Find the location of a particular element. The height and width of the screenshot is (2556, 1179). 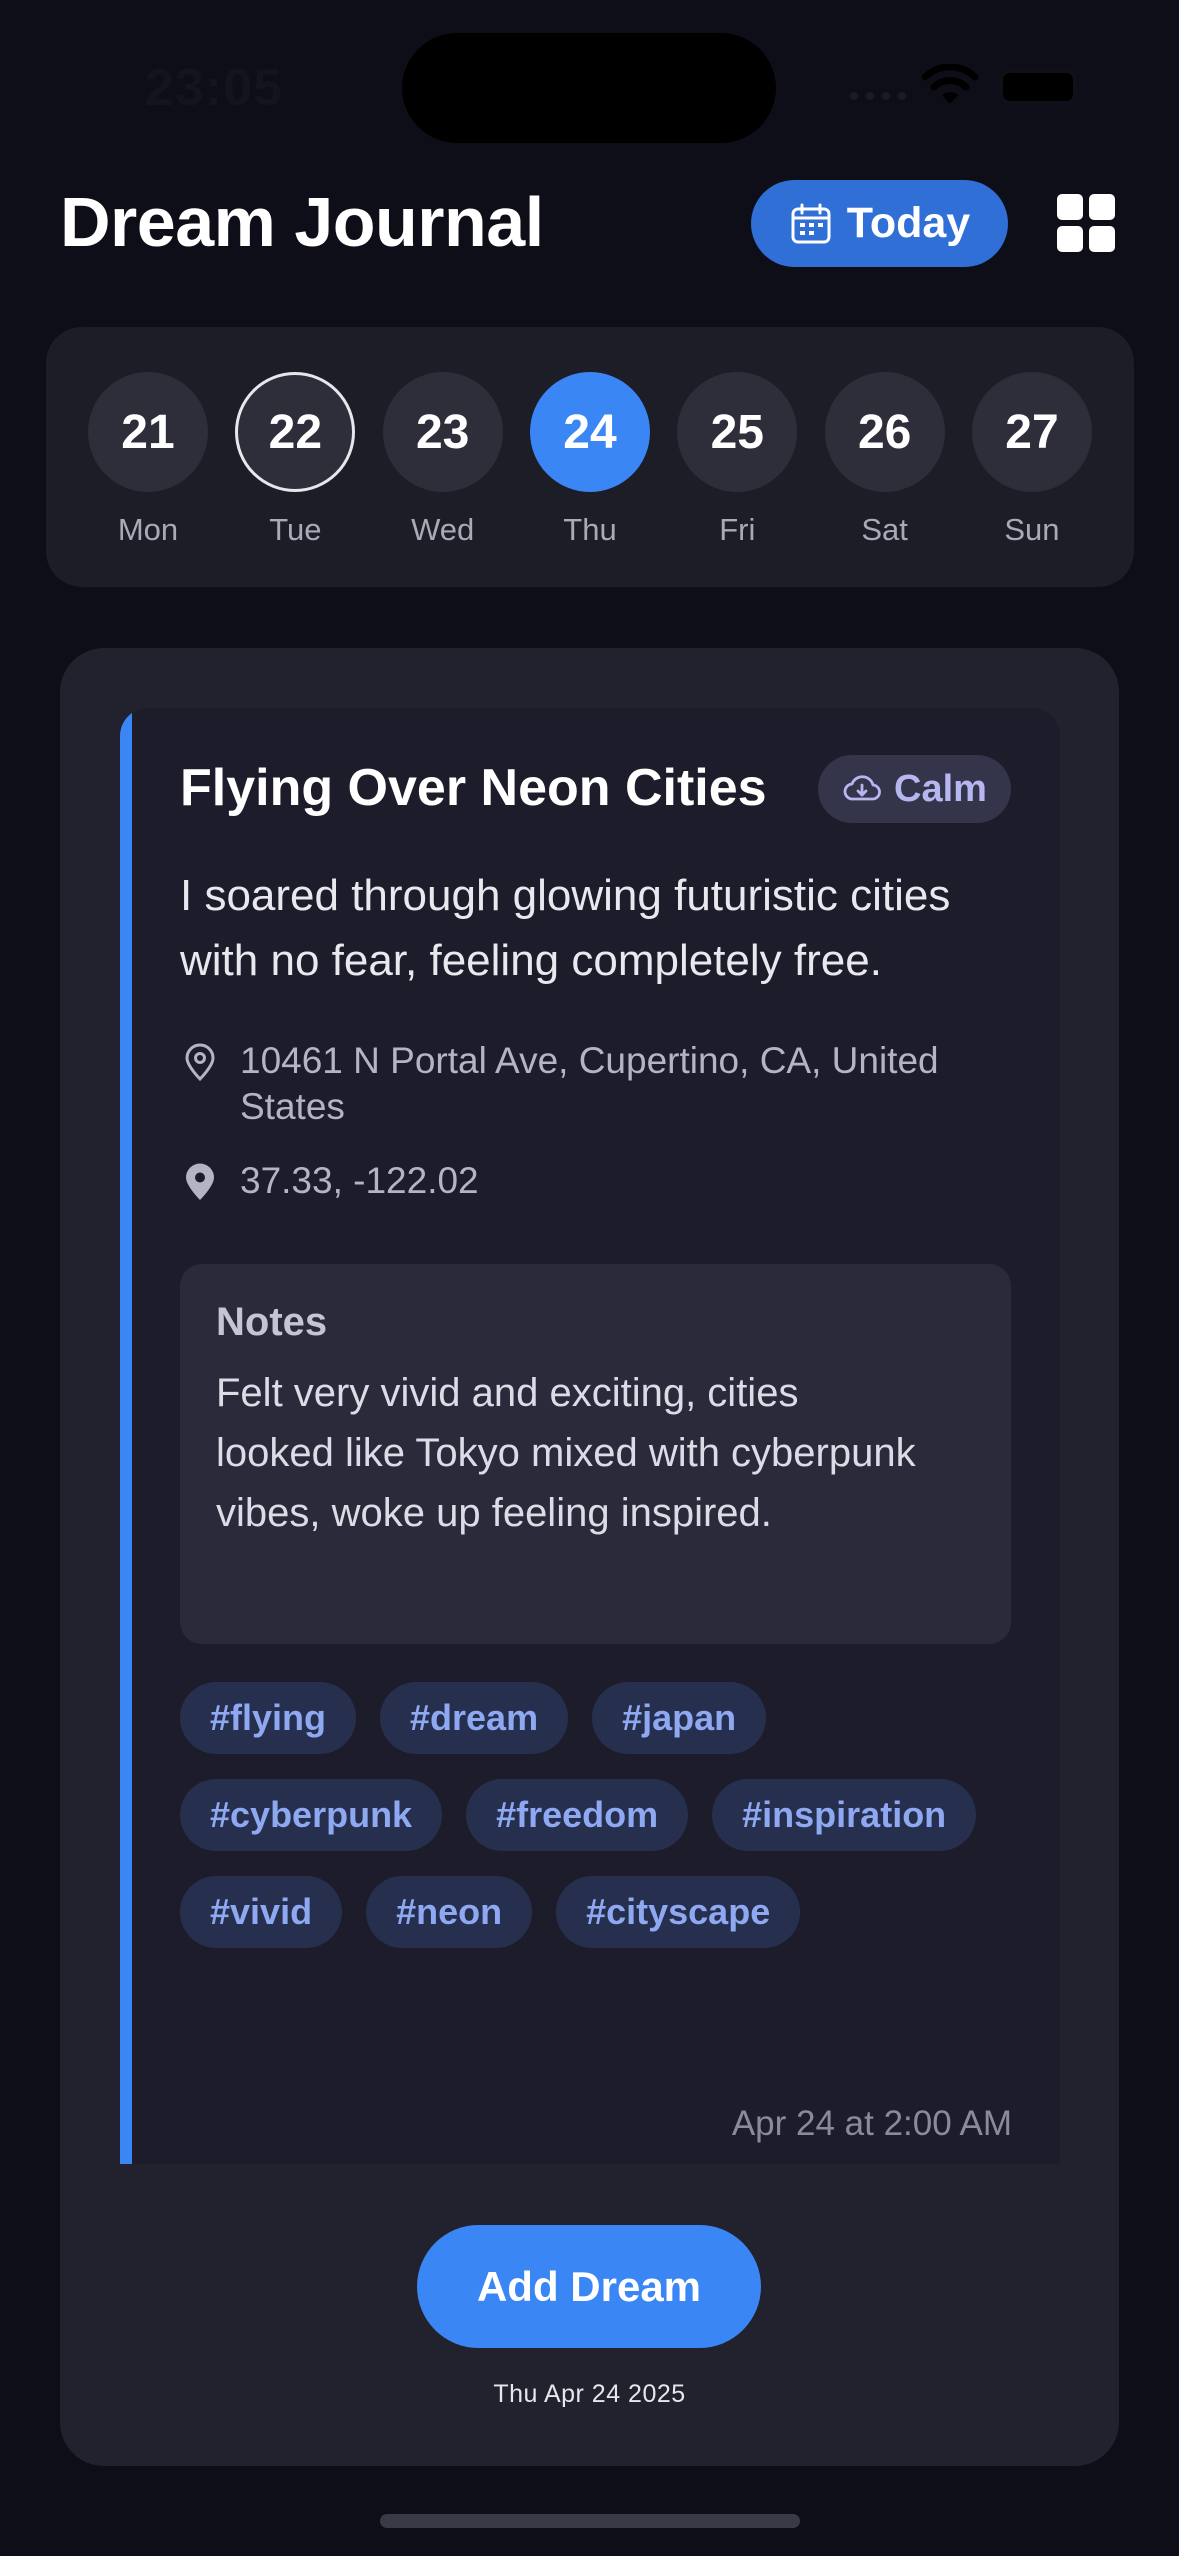

tag-chip: #japan is located at coordinates (679, 1718).